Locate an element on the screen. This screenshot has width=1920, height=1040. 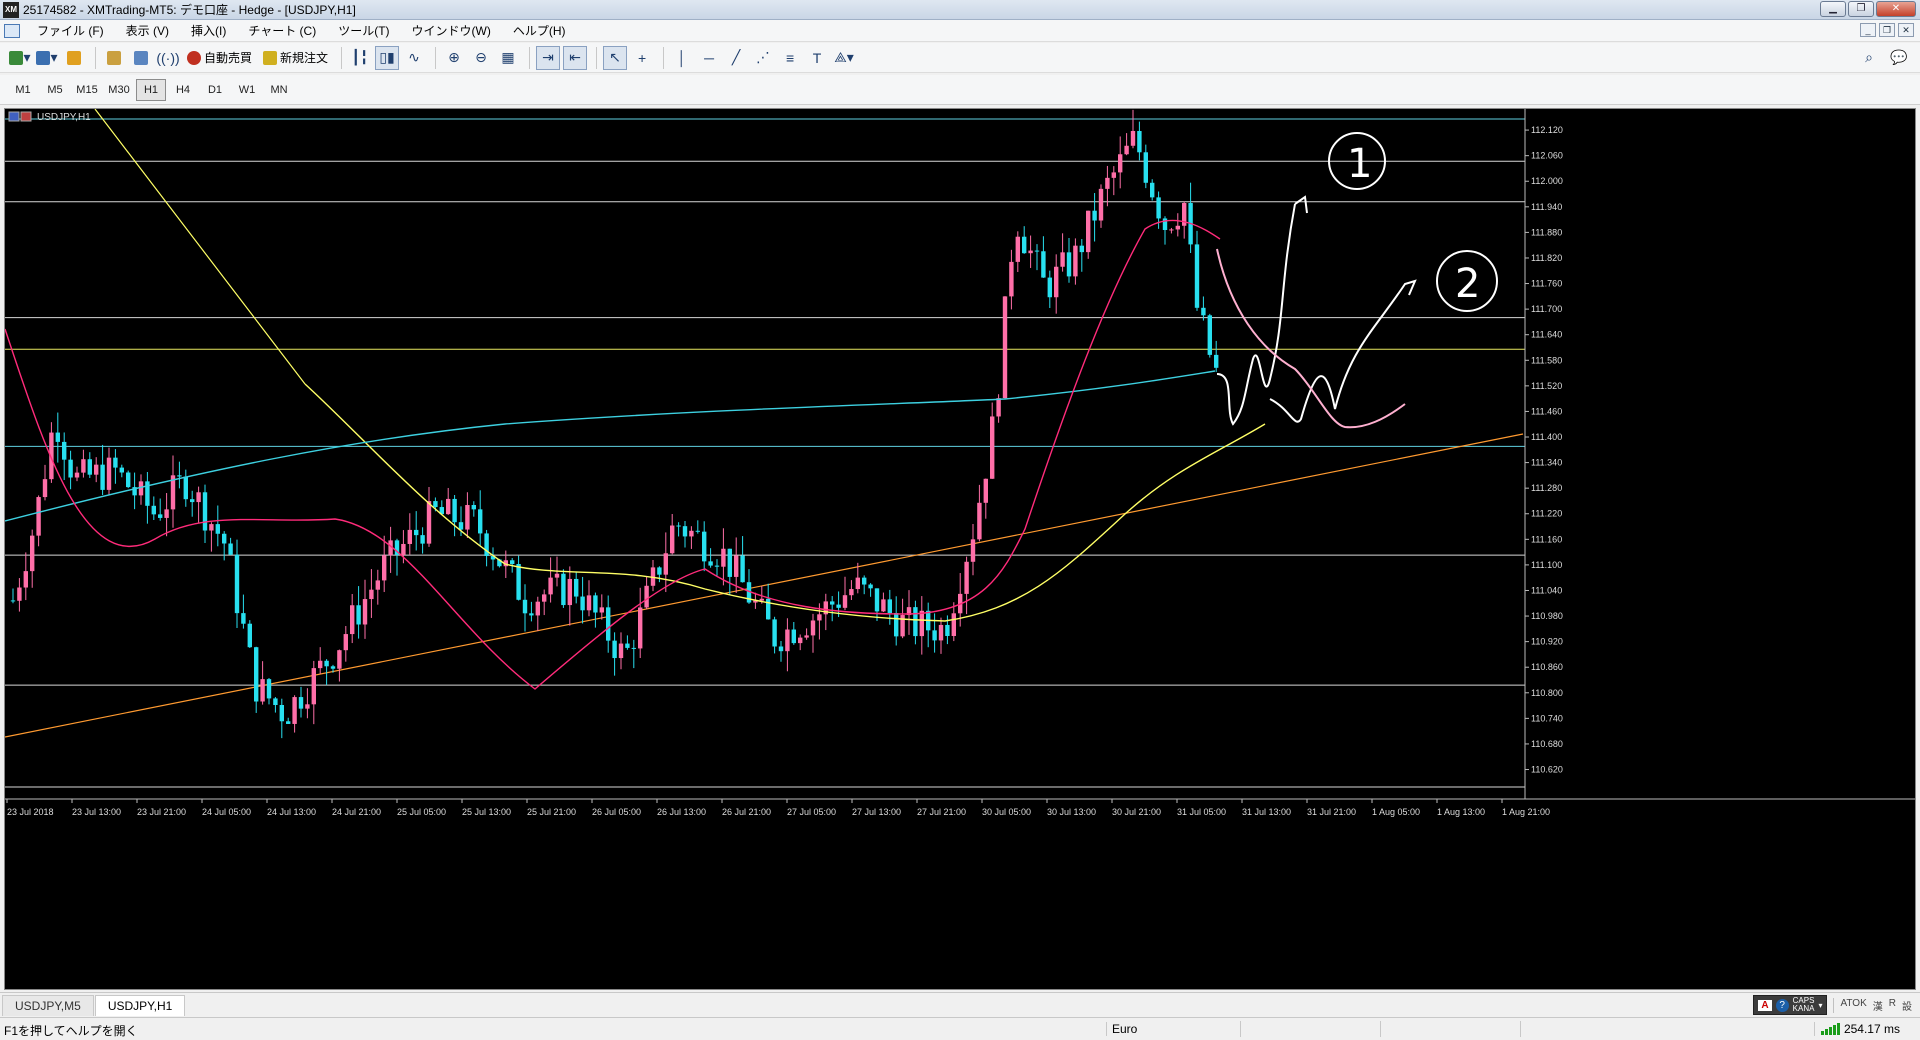
timeframe-h4: H4 is located at coordinates (183, 90).